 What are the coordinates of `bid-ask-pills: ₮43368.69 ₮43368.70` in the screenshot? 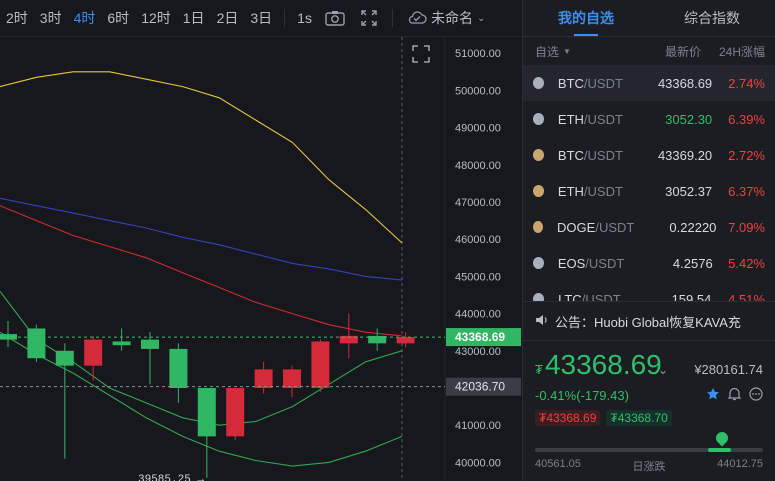 It's located at (649, 418).